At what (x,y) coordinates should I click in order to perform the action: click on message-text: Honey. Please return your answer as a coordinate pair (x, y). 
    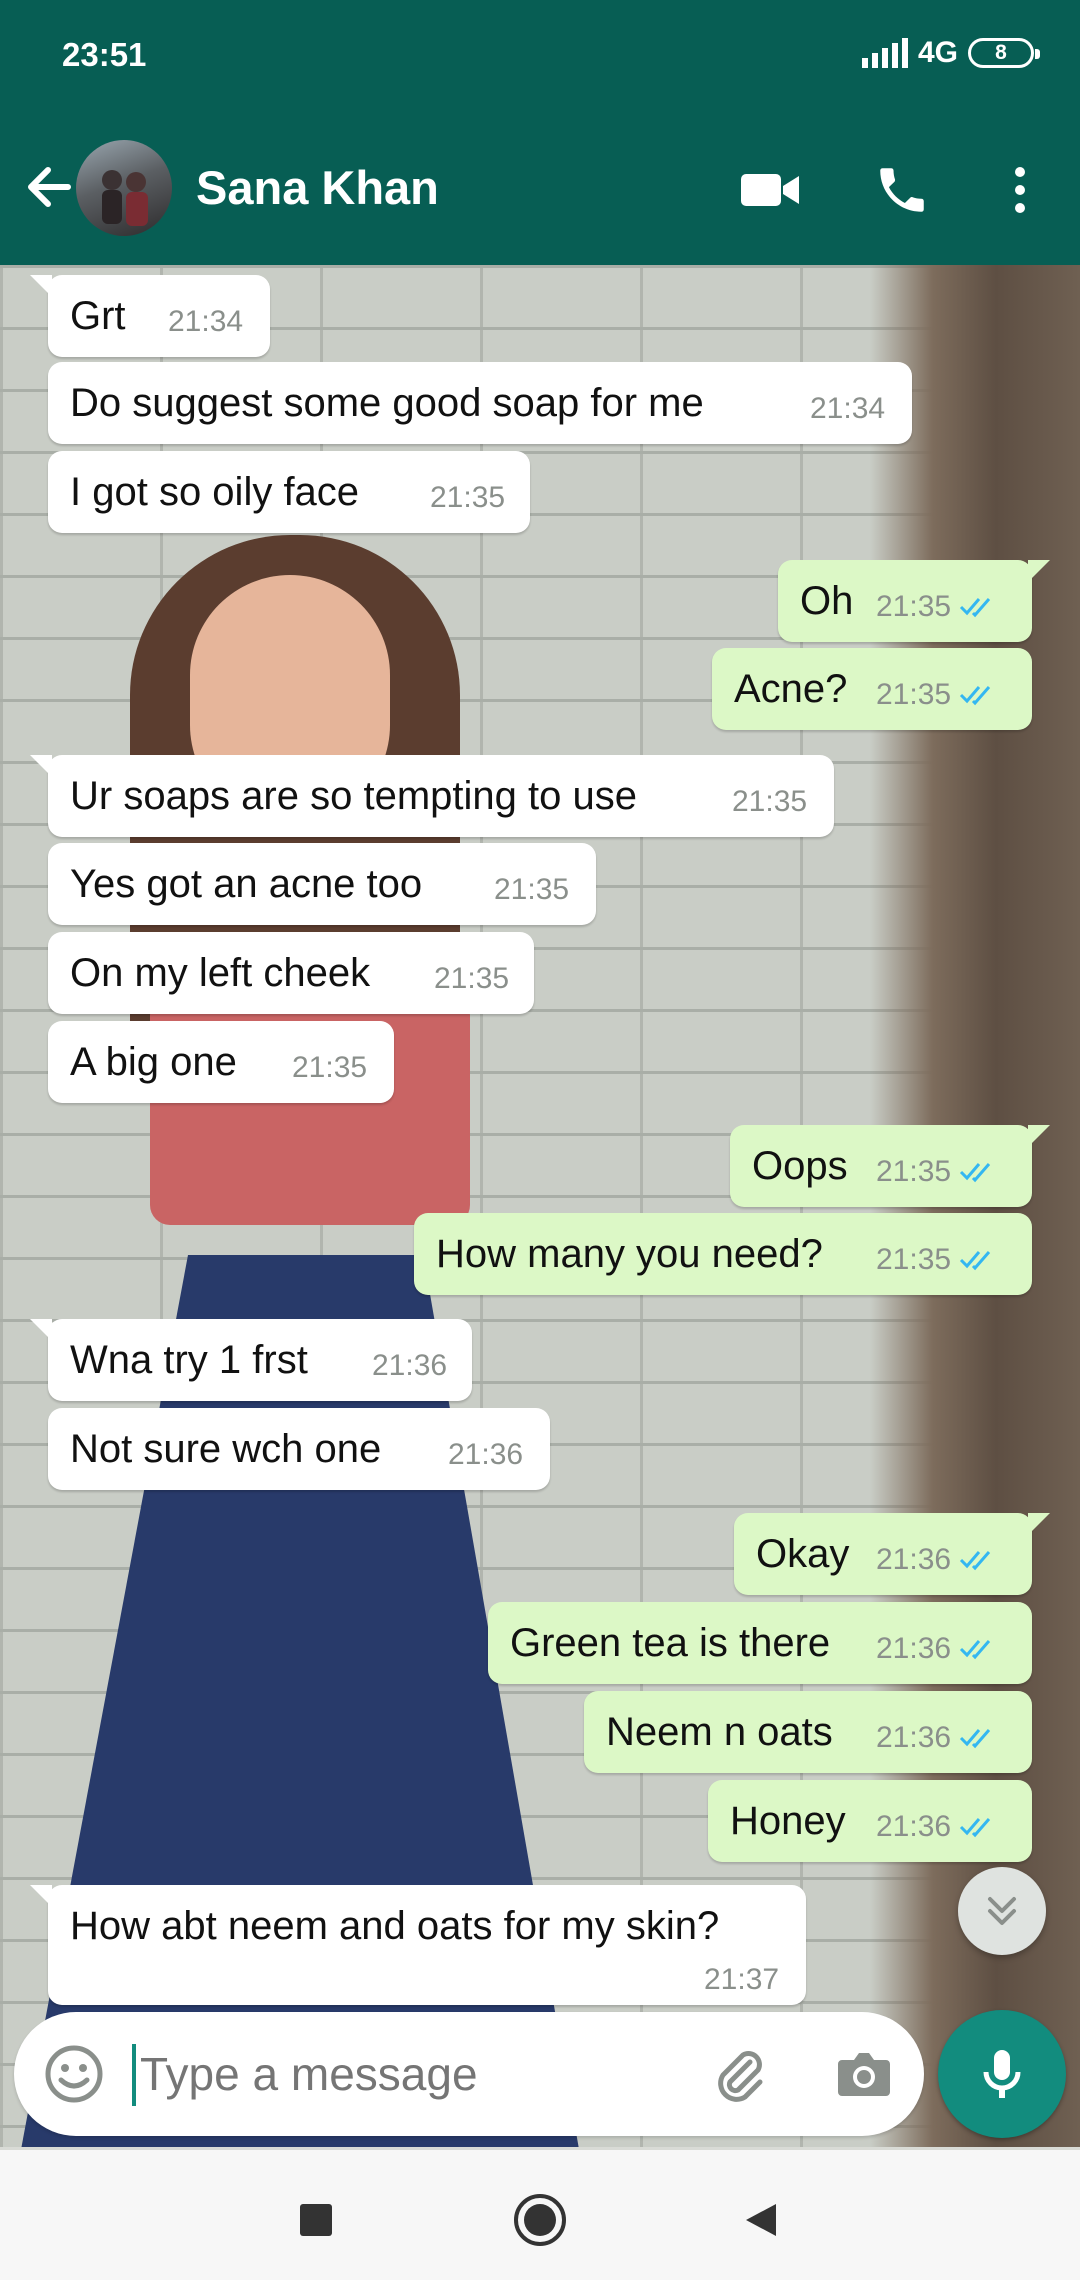
    Looking at the image, I should click on (788, 1821).